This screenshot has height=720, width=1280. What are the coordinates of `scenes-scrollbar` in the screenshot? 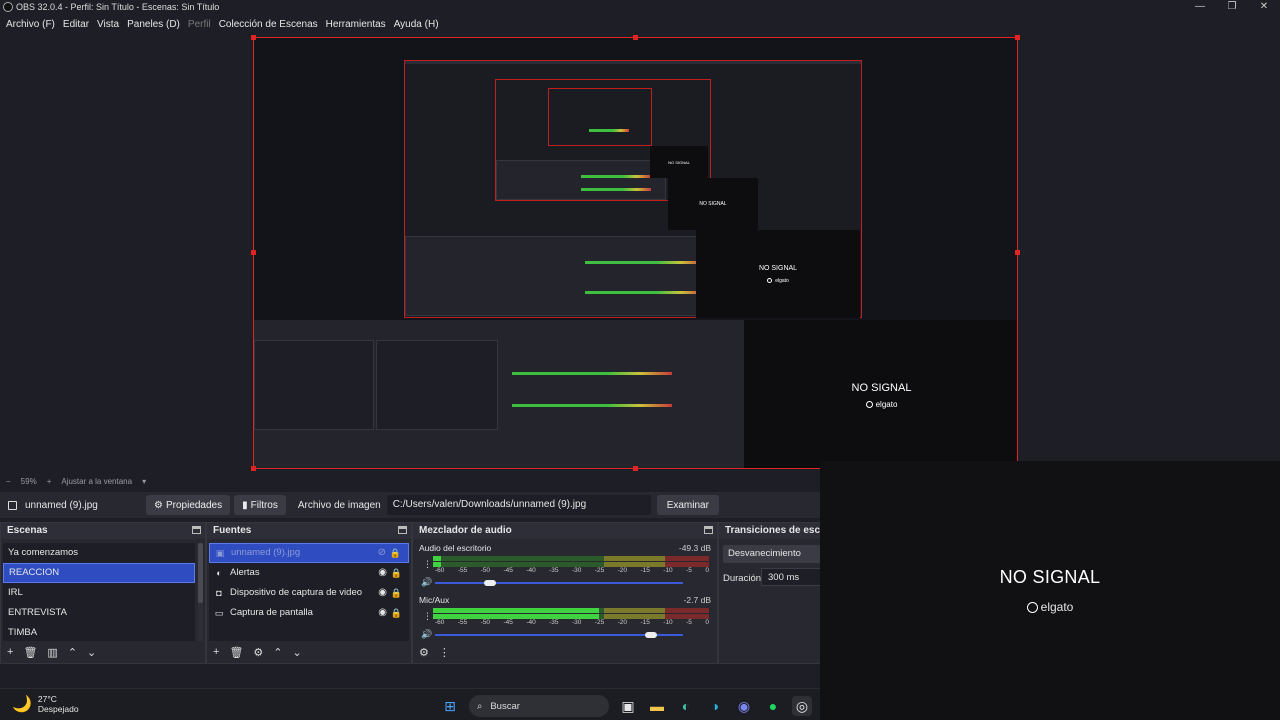 It's located at (200, 592).